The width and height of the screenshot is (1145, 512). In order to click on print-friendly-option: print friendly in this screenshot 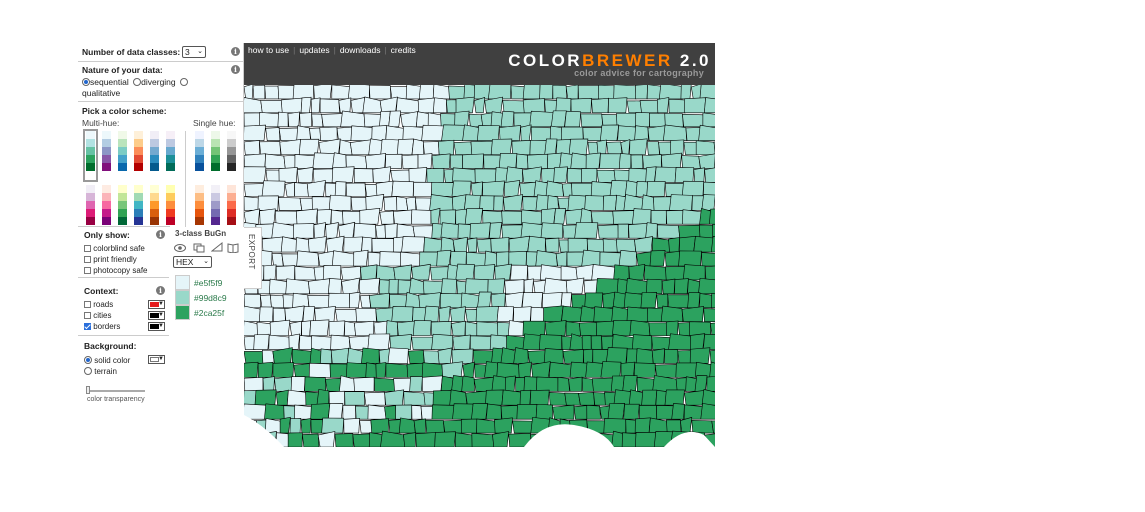, I will do `click(116, 259)`.